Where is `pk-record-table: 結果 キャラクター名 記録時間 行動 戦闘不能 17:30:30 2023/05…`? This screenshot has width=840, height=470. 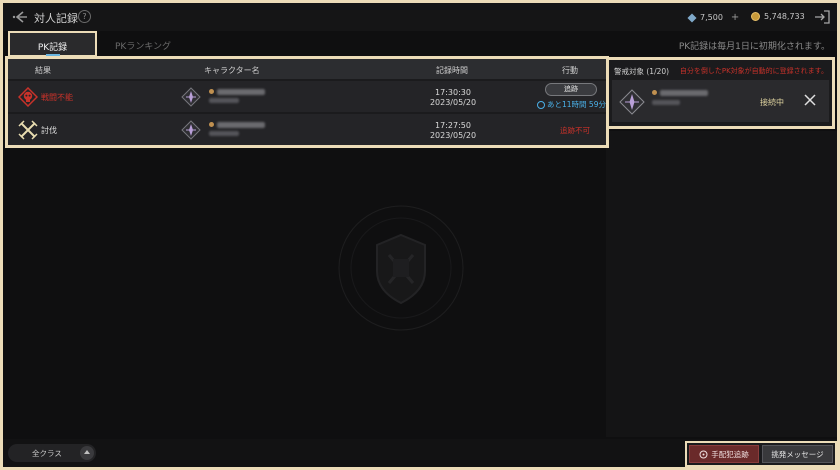
pk-record-table: 結果 キャラクター名 記録時間 行動 戦闘不能 17:30:30 2023/05… is located at coordinates (307, 102).